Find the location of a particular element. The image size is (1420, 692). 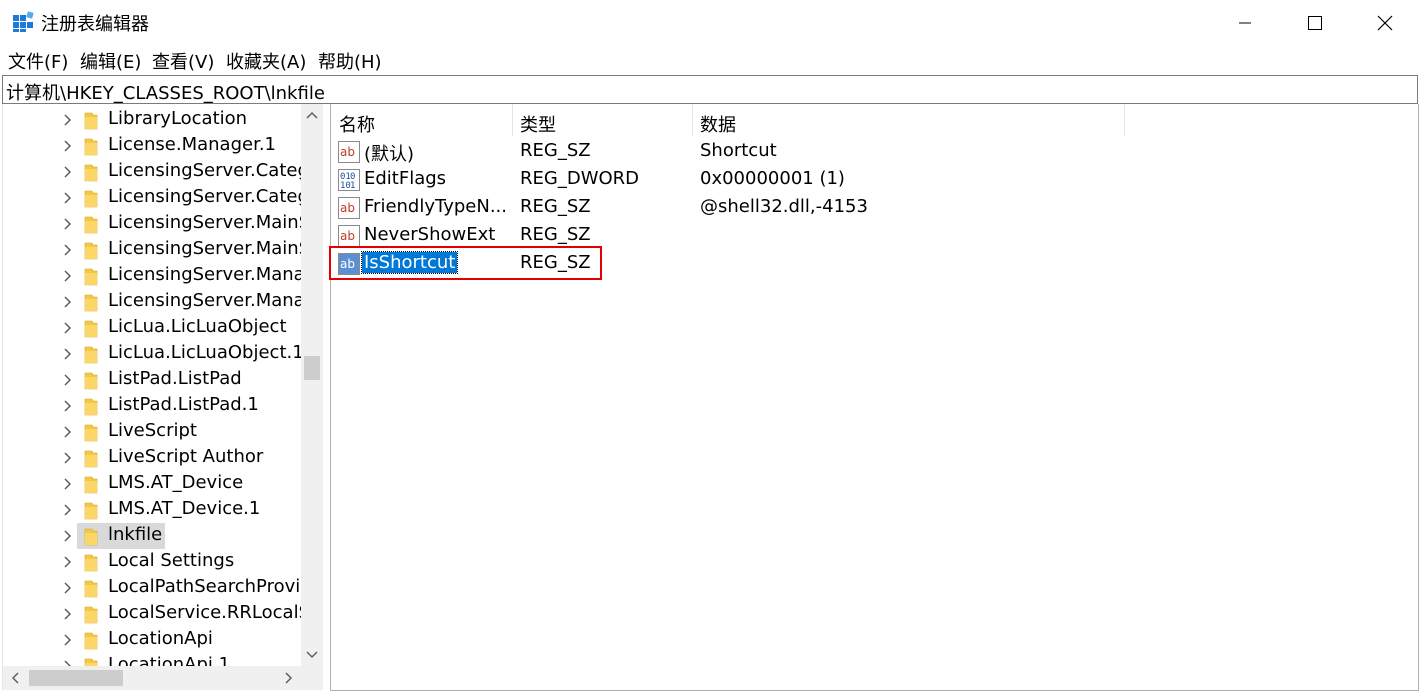

annotation-highlight-box is located at coordinates (465, 263).